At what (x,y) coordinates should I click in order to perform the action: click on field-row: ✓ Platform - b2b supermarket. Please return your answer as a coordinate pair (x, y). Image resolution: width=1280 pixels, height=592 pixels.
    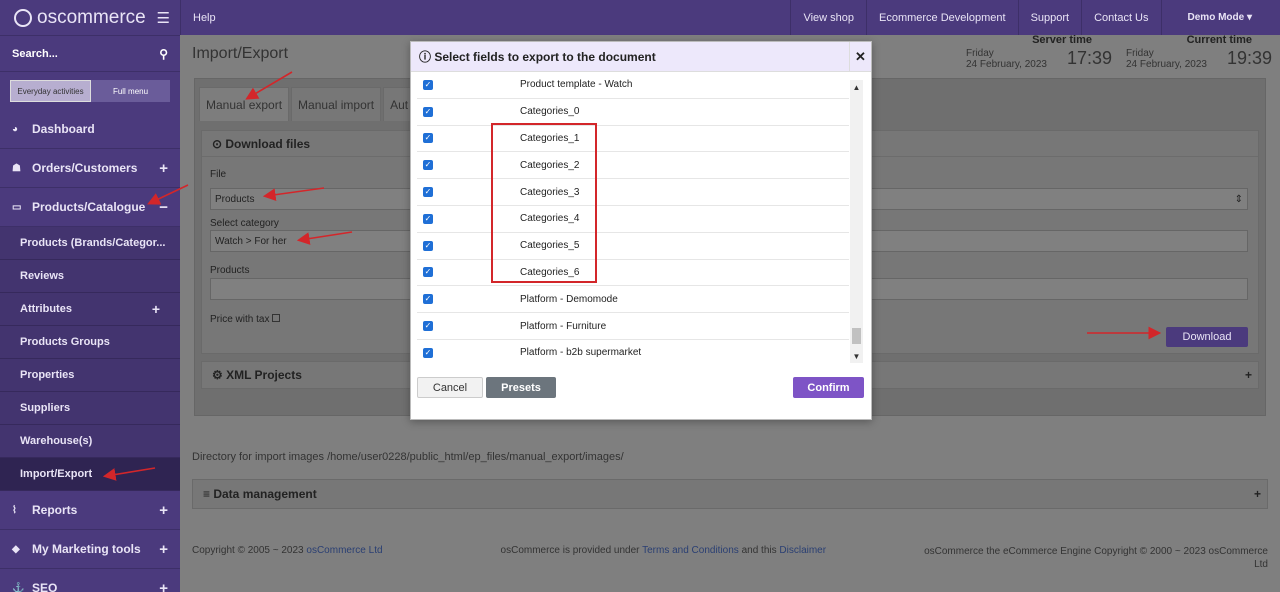
    Looking at the image, I should click on (633, 352).